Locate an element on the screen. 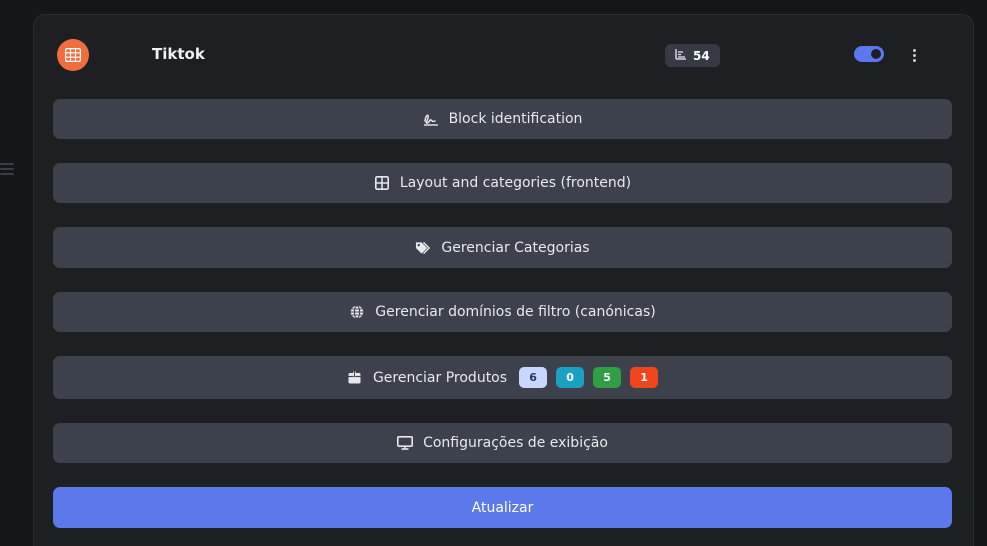 This screenshot has height=546, width=987. monitor-icon is located at coordinates (405, 443).